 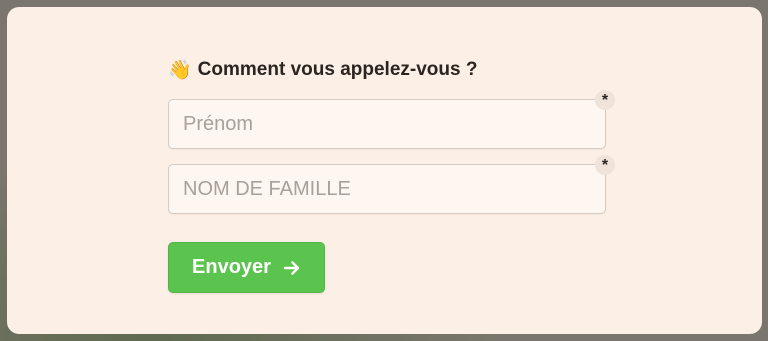 I want to click on waving-hand-icon: 👋, so click(x=180, y=69).